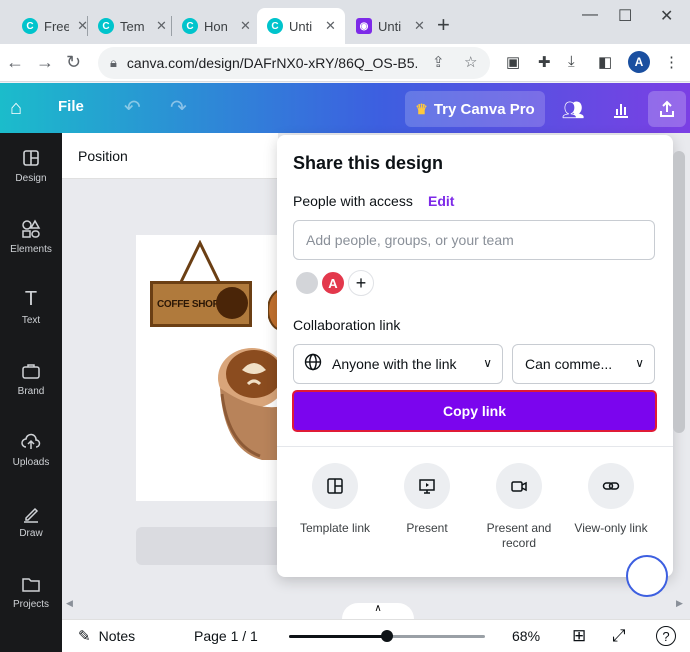  I want to click on undo-icon: ↶, so click(132, 107).